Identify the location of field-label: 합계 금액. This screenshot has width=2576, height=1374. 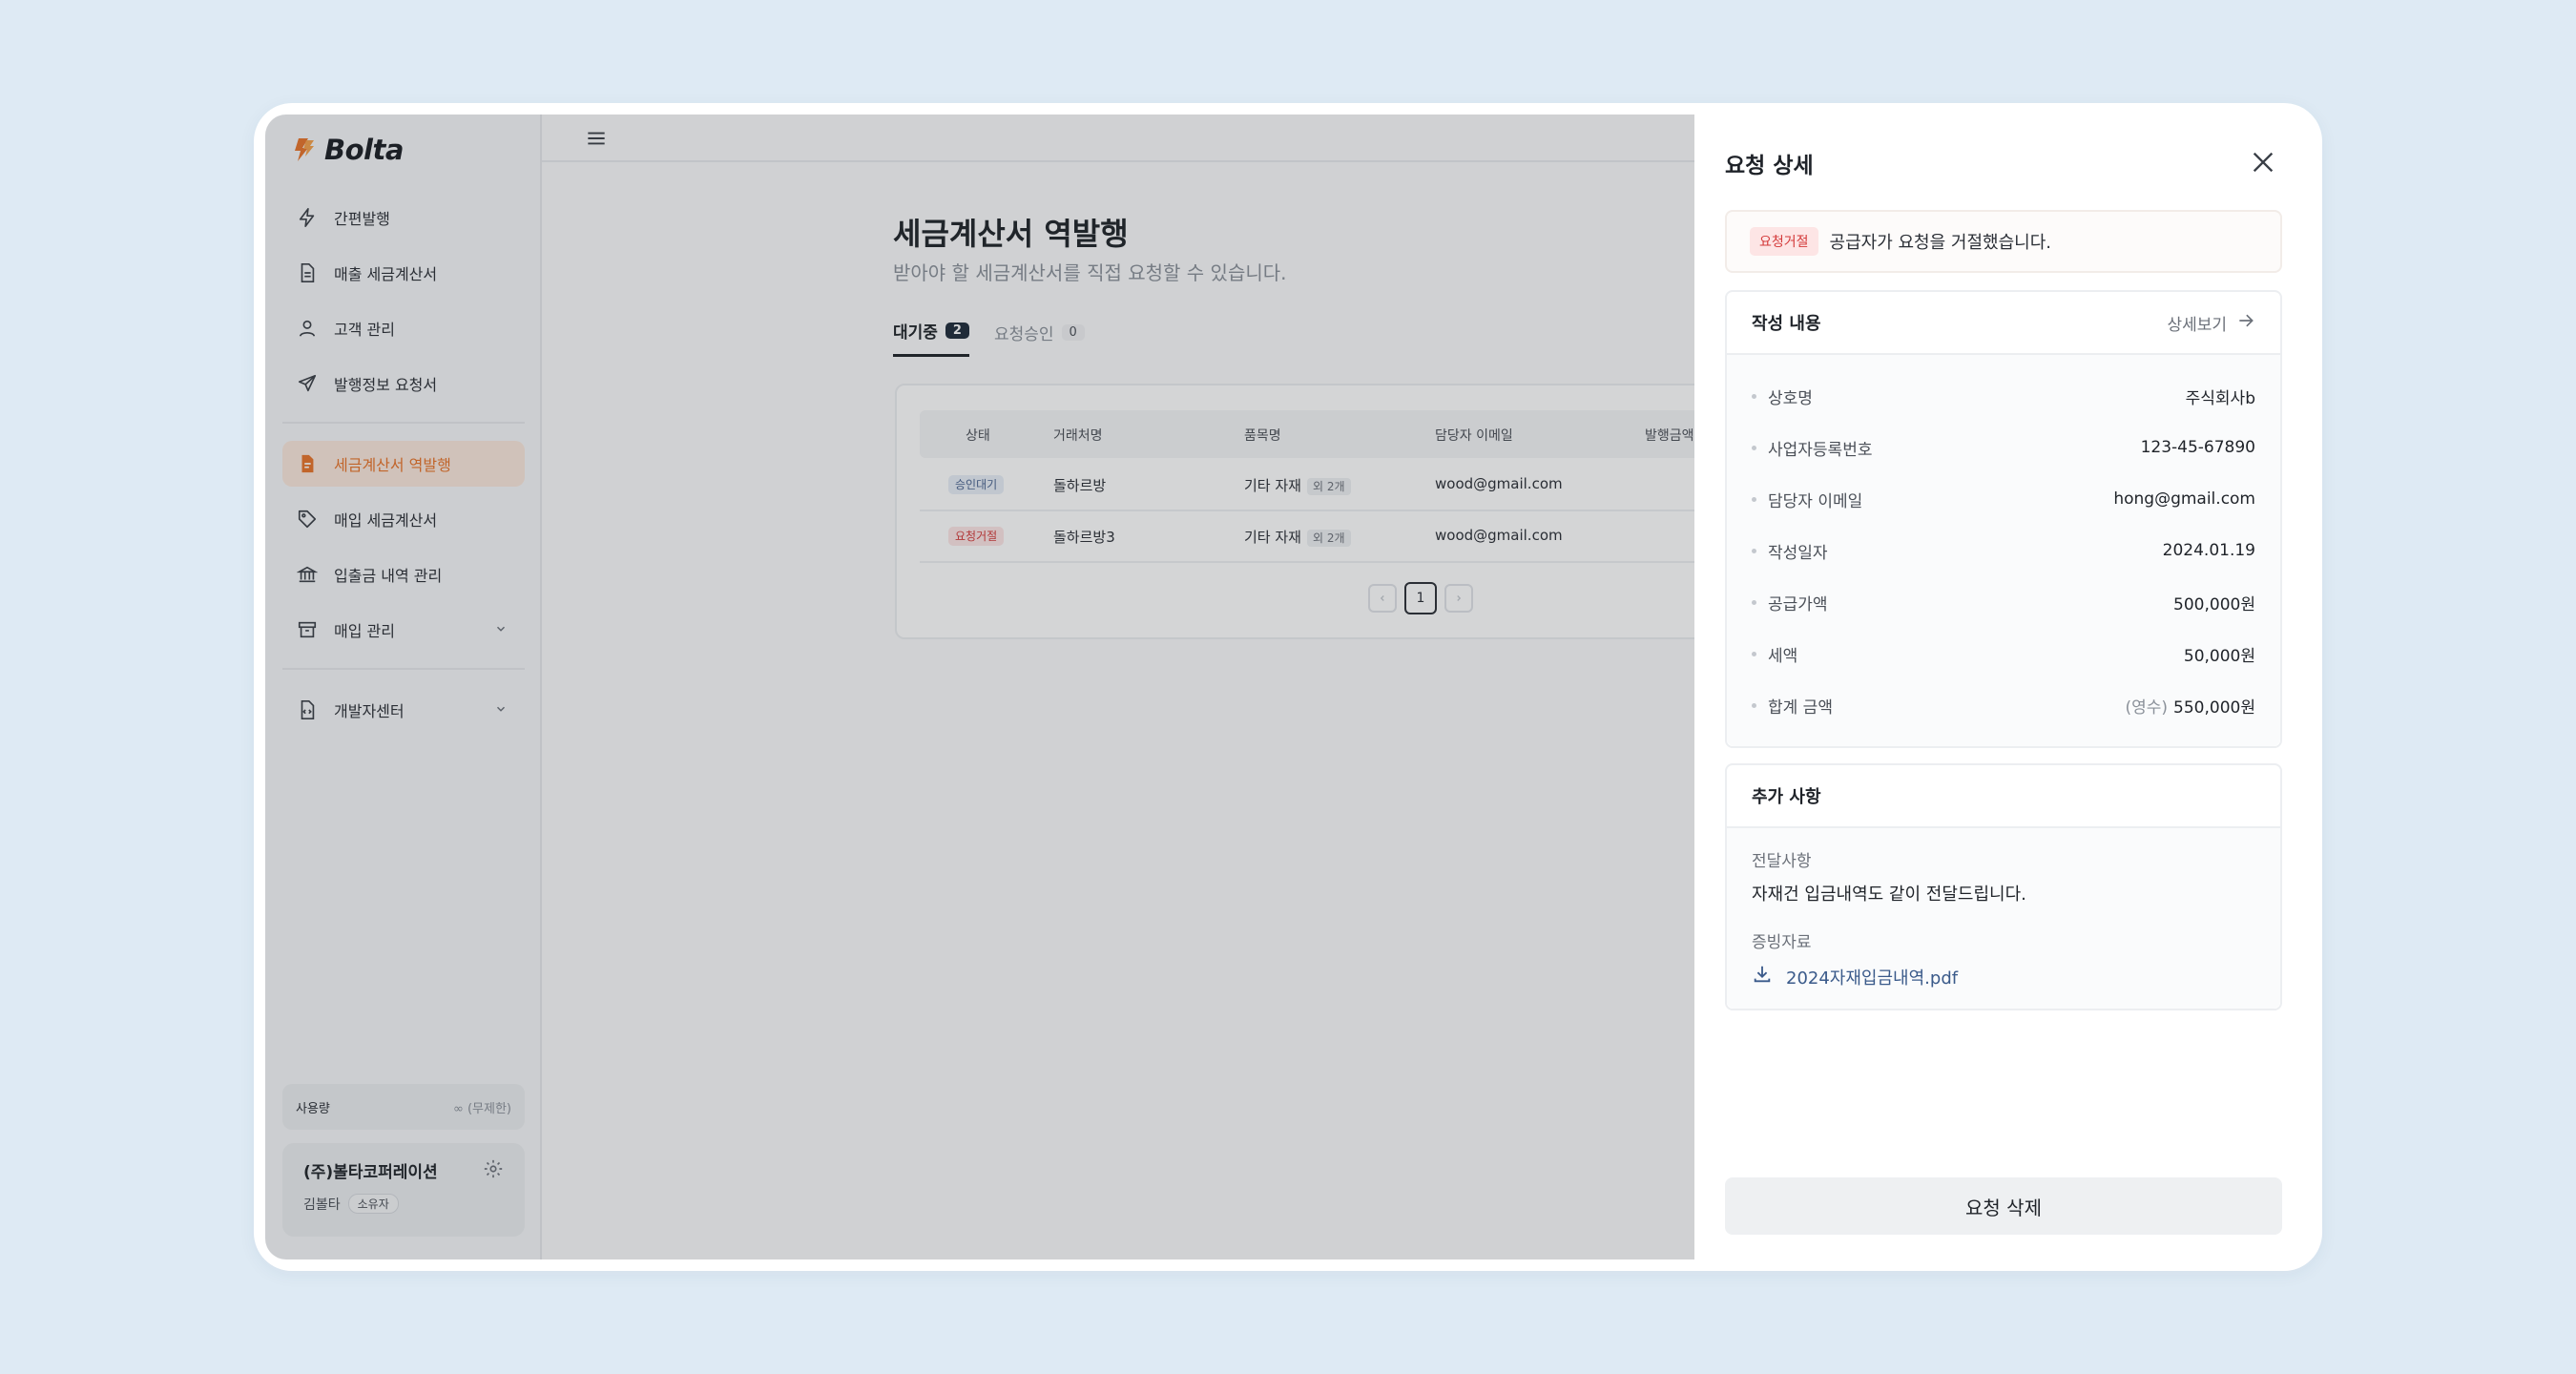
(1792, 706).